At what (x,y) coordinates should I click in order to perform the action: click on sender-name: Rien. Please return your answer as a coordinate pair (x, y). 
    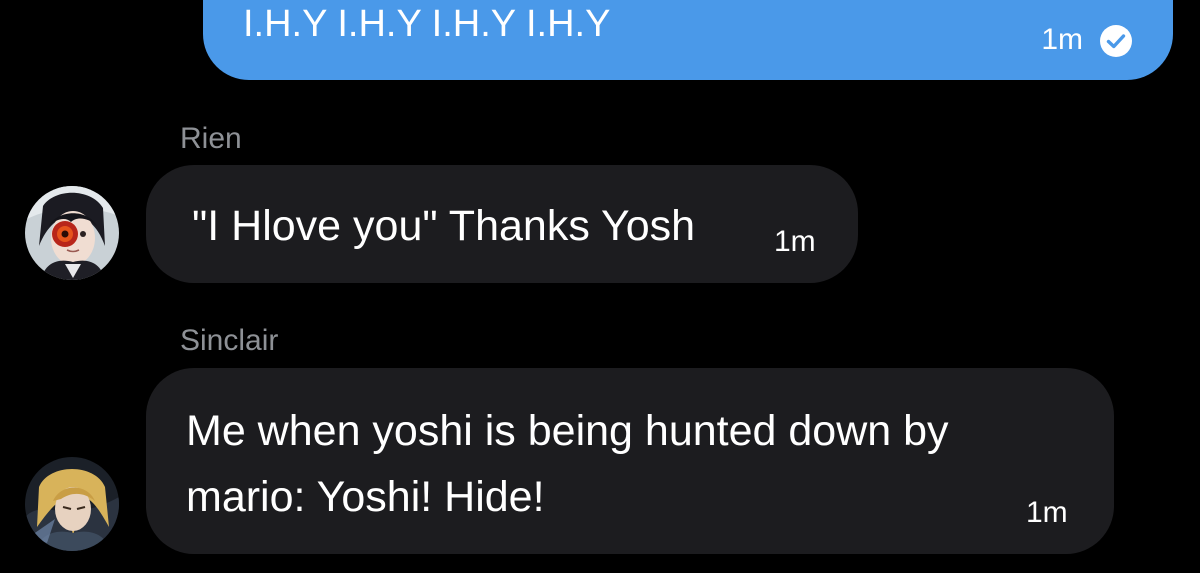
    Looking at the image, I should click on (211, 138).